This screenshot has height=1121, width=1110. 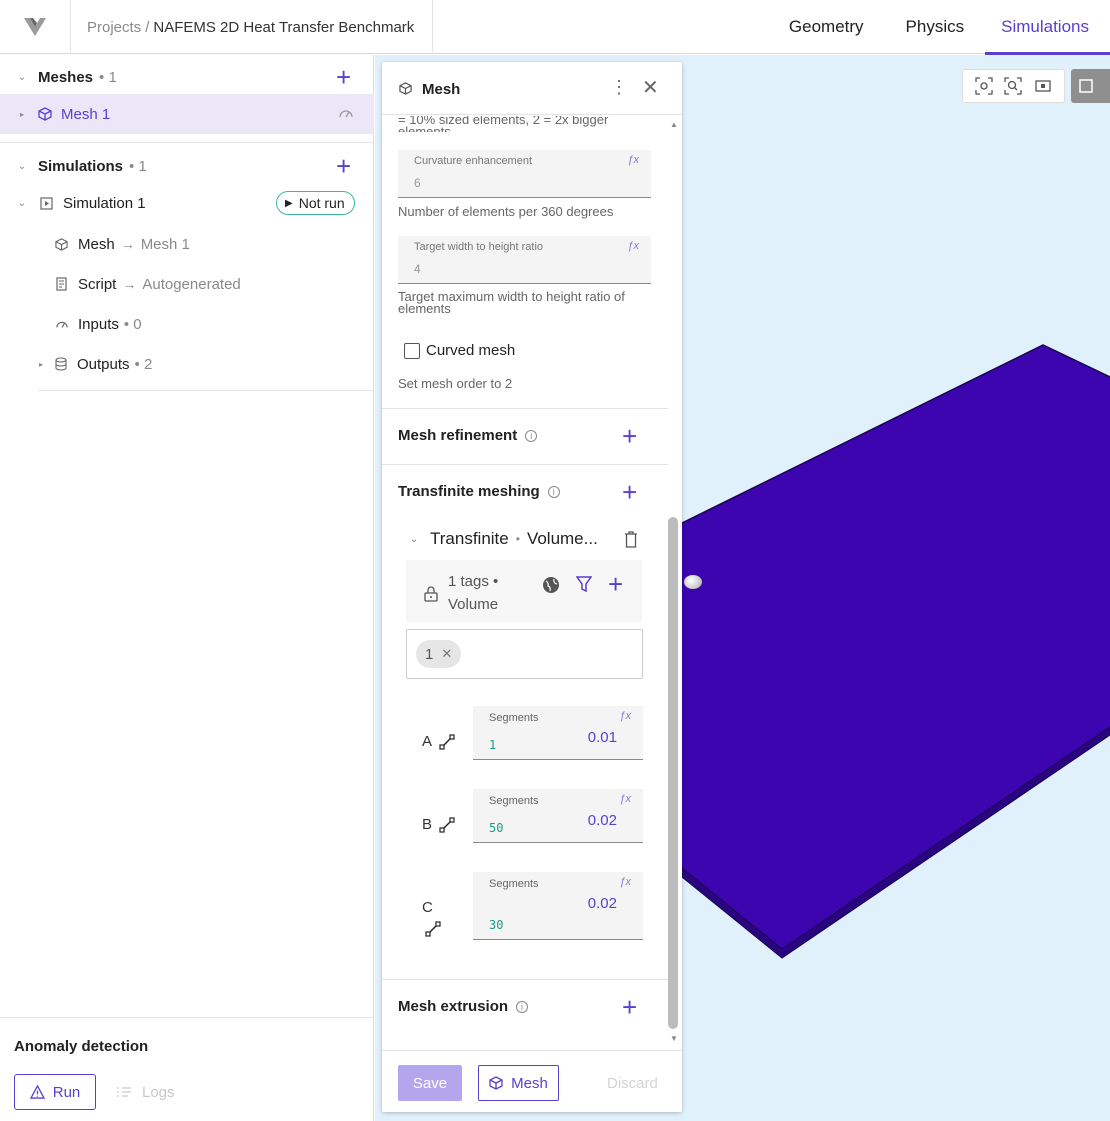 What do you see at coordinates (693, 582) in the screenshot?
I see `light-source-handle` at bounding box center [693, 582].